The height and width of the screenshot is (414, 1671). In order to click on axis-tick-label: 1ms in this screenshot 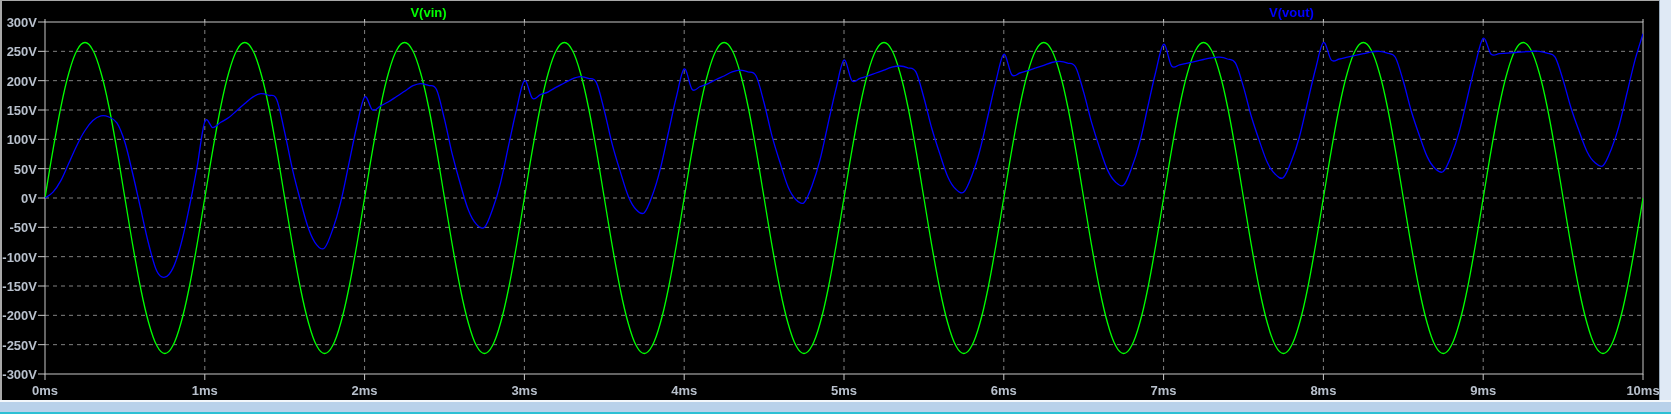, I will do `click(204, 390)`.